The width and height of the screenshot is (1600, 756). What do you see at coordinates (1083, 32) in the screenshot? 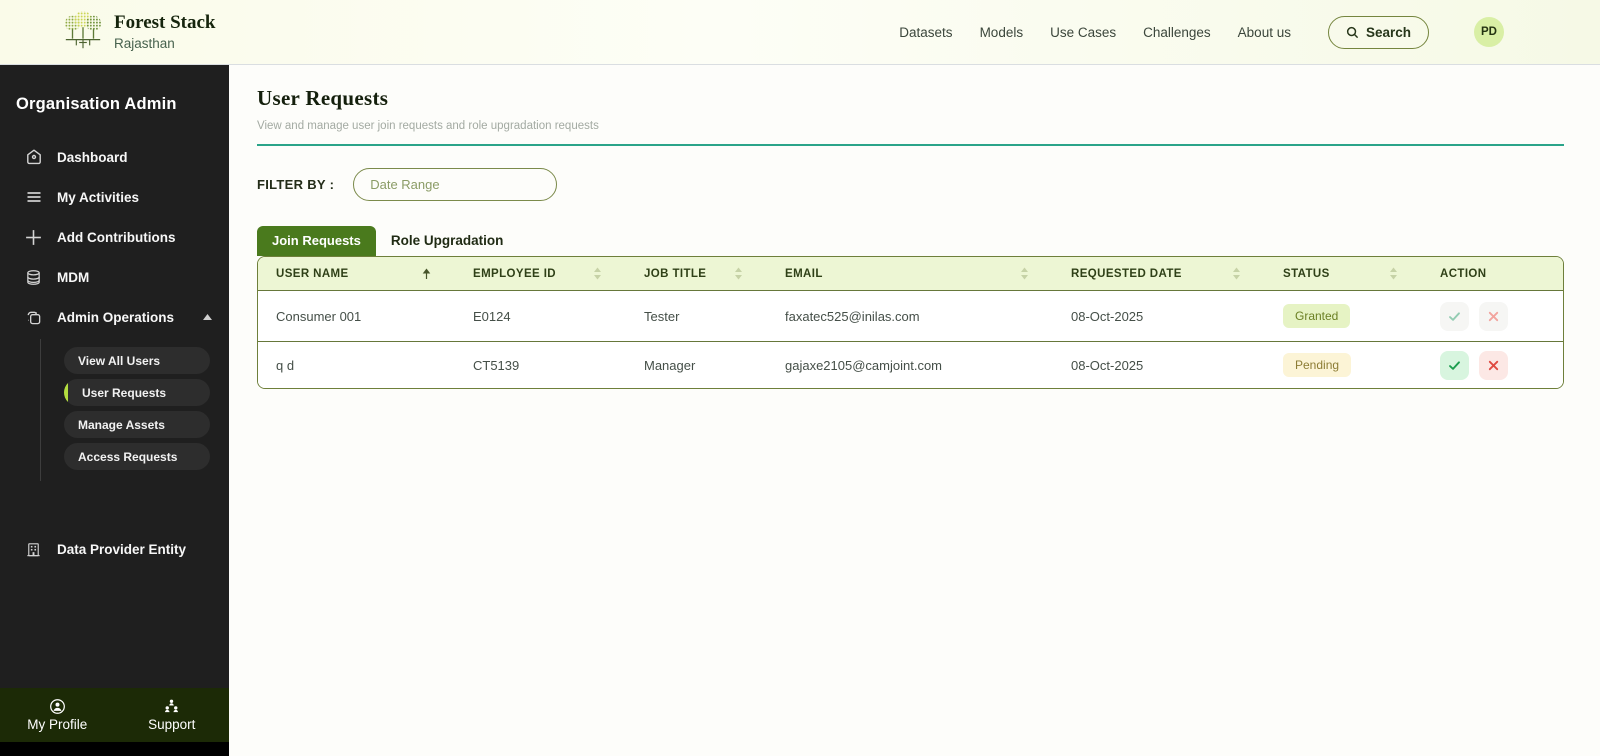
I see `nav-use-cases: Use Cases` at bounding box center [1083, 32].